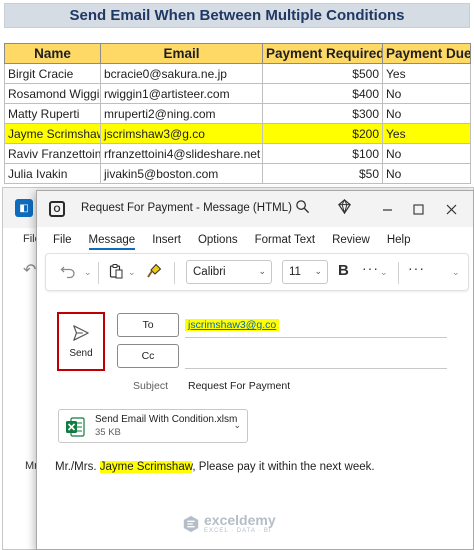 The height and width of the screenshot is (550, 474). What do you see at coordinates (351, 240) in the screenshot?
I see `menu-review: Review` at bounding box center [351, 240].